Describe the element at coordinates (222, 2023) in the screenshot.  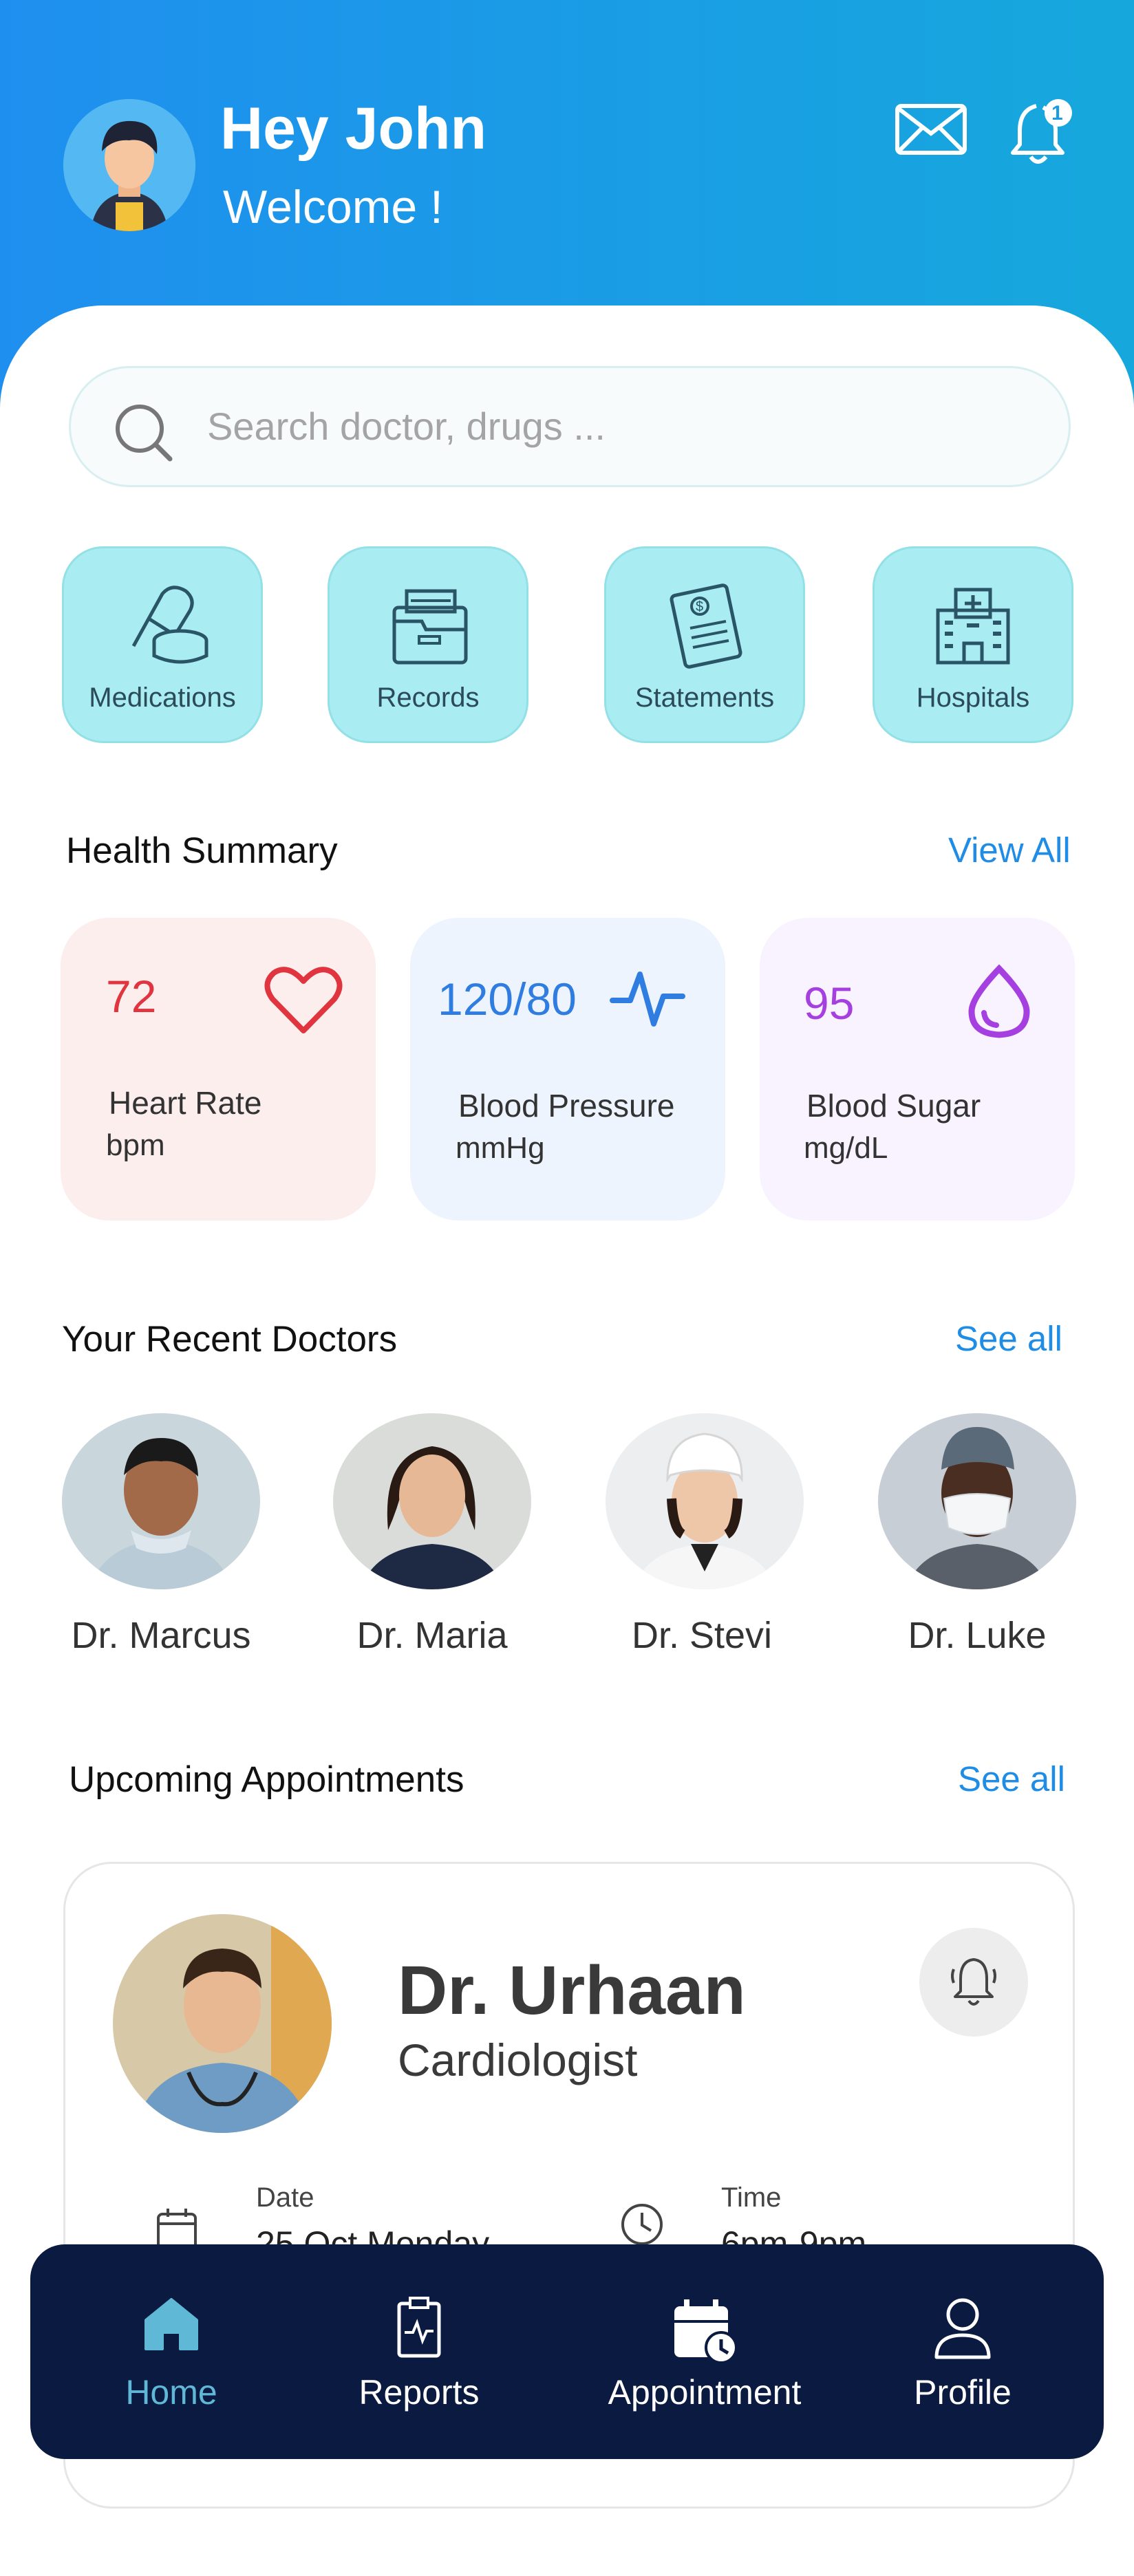
I see `appointment-doctor-photo` at that location.